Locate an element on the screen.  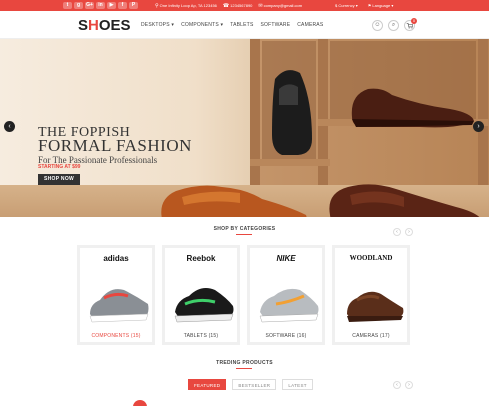
nav-tablets: TABLETS is located at coordinates (241, 25).